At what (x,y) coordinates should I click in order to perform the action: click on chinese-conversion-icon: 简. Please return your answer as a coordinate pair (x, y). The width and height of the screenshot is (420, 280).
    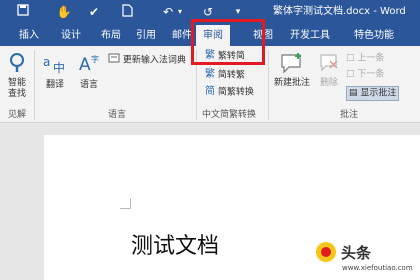
    Looking at the image, I should click on (210, 91).